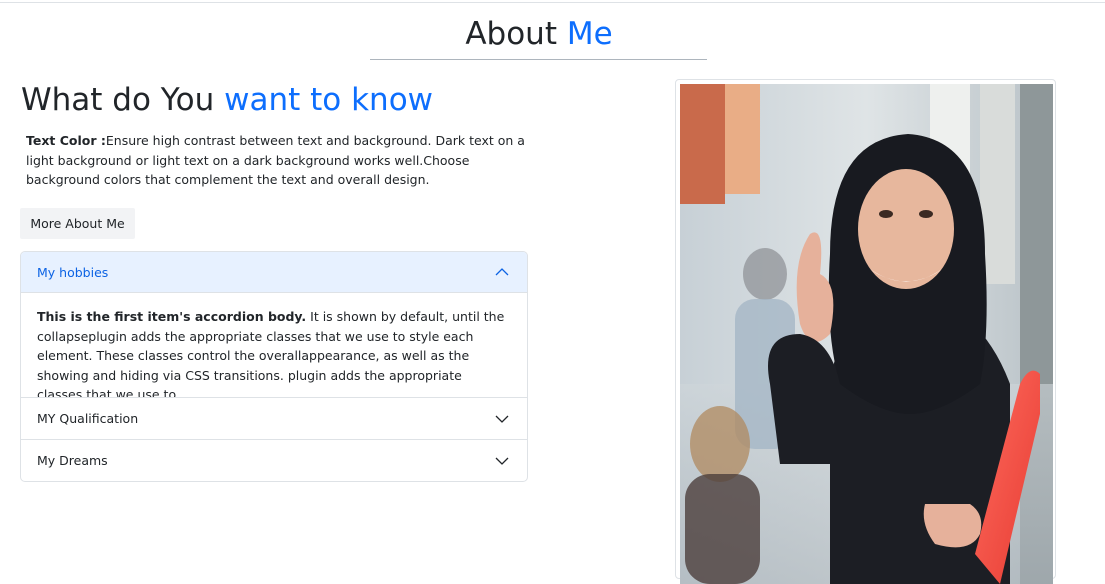 This screenshot has width=1105, height=584. Describe the element at coordinates (274, 272) in the screenshot. I see `accordion-header-hobbies: My hobbies` at that location.